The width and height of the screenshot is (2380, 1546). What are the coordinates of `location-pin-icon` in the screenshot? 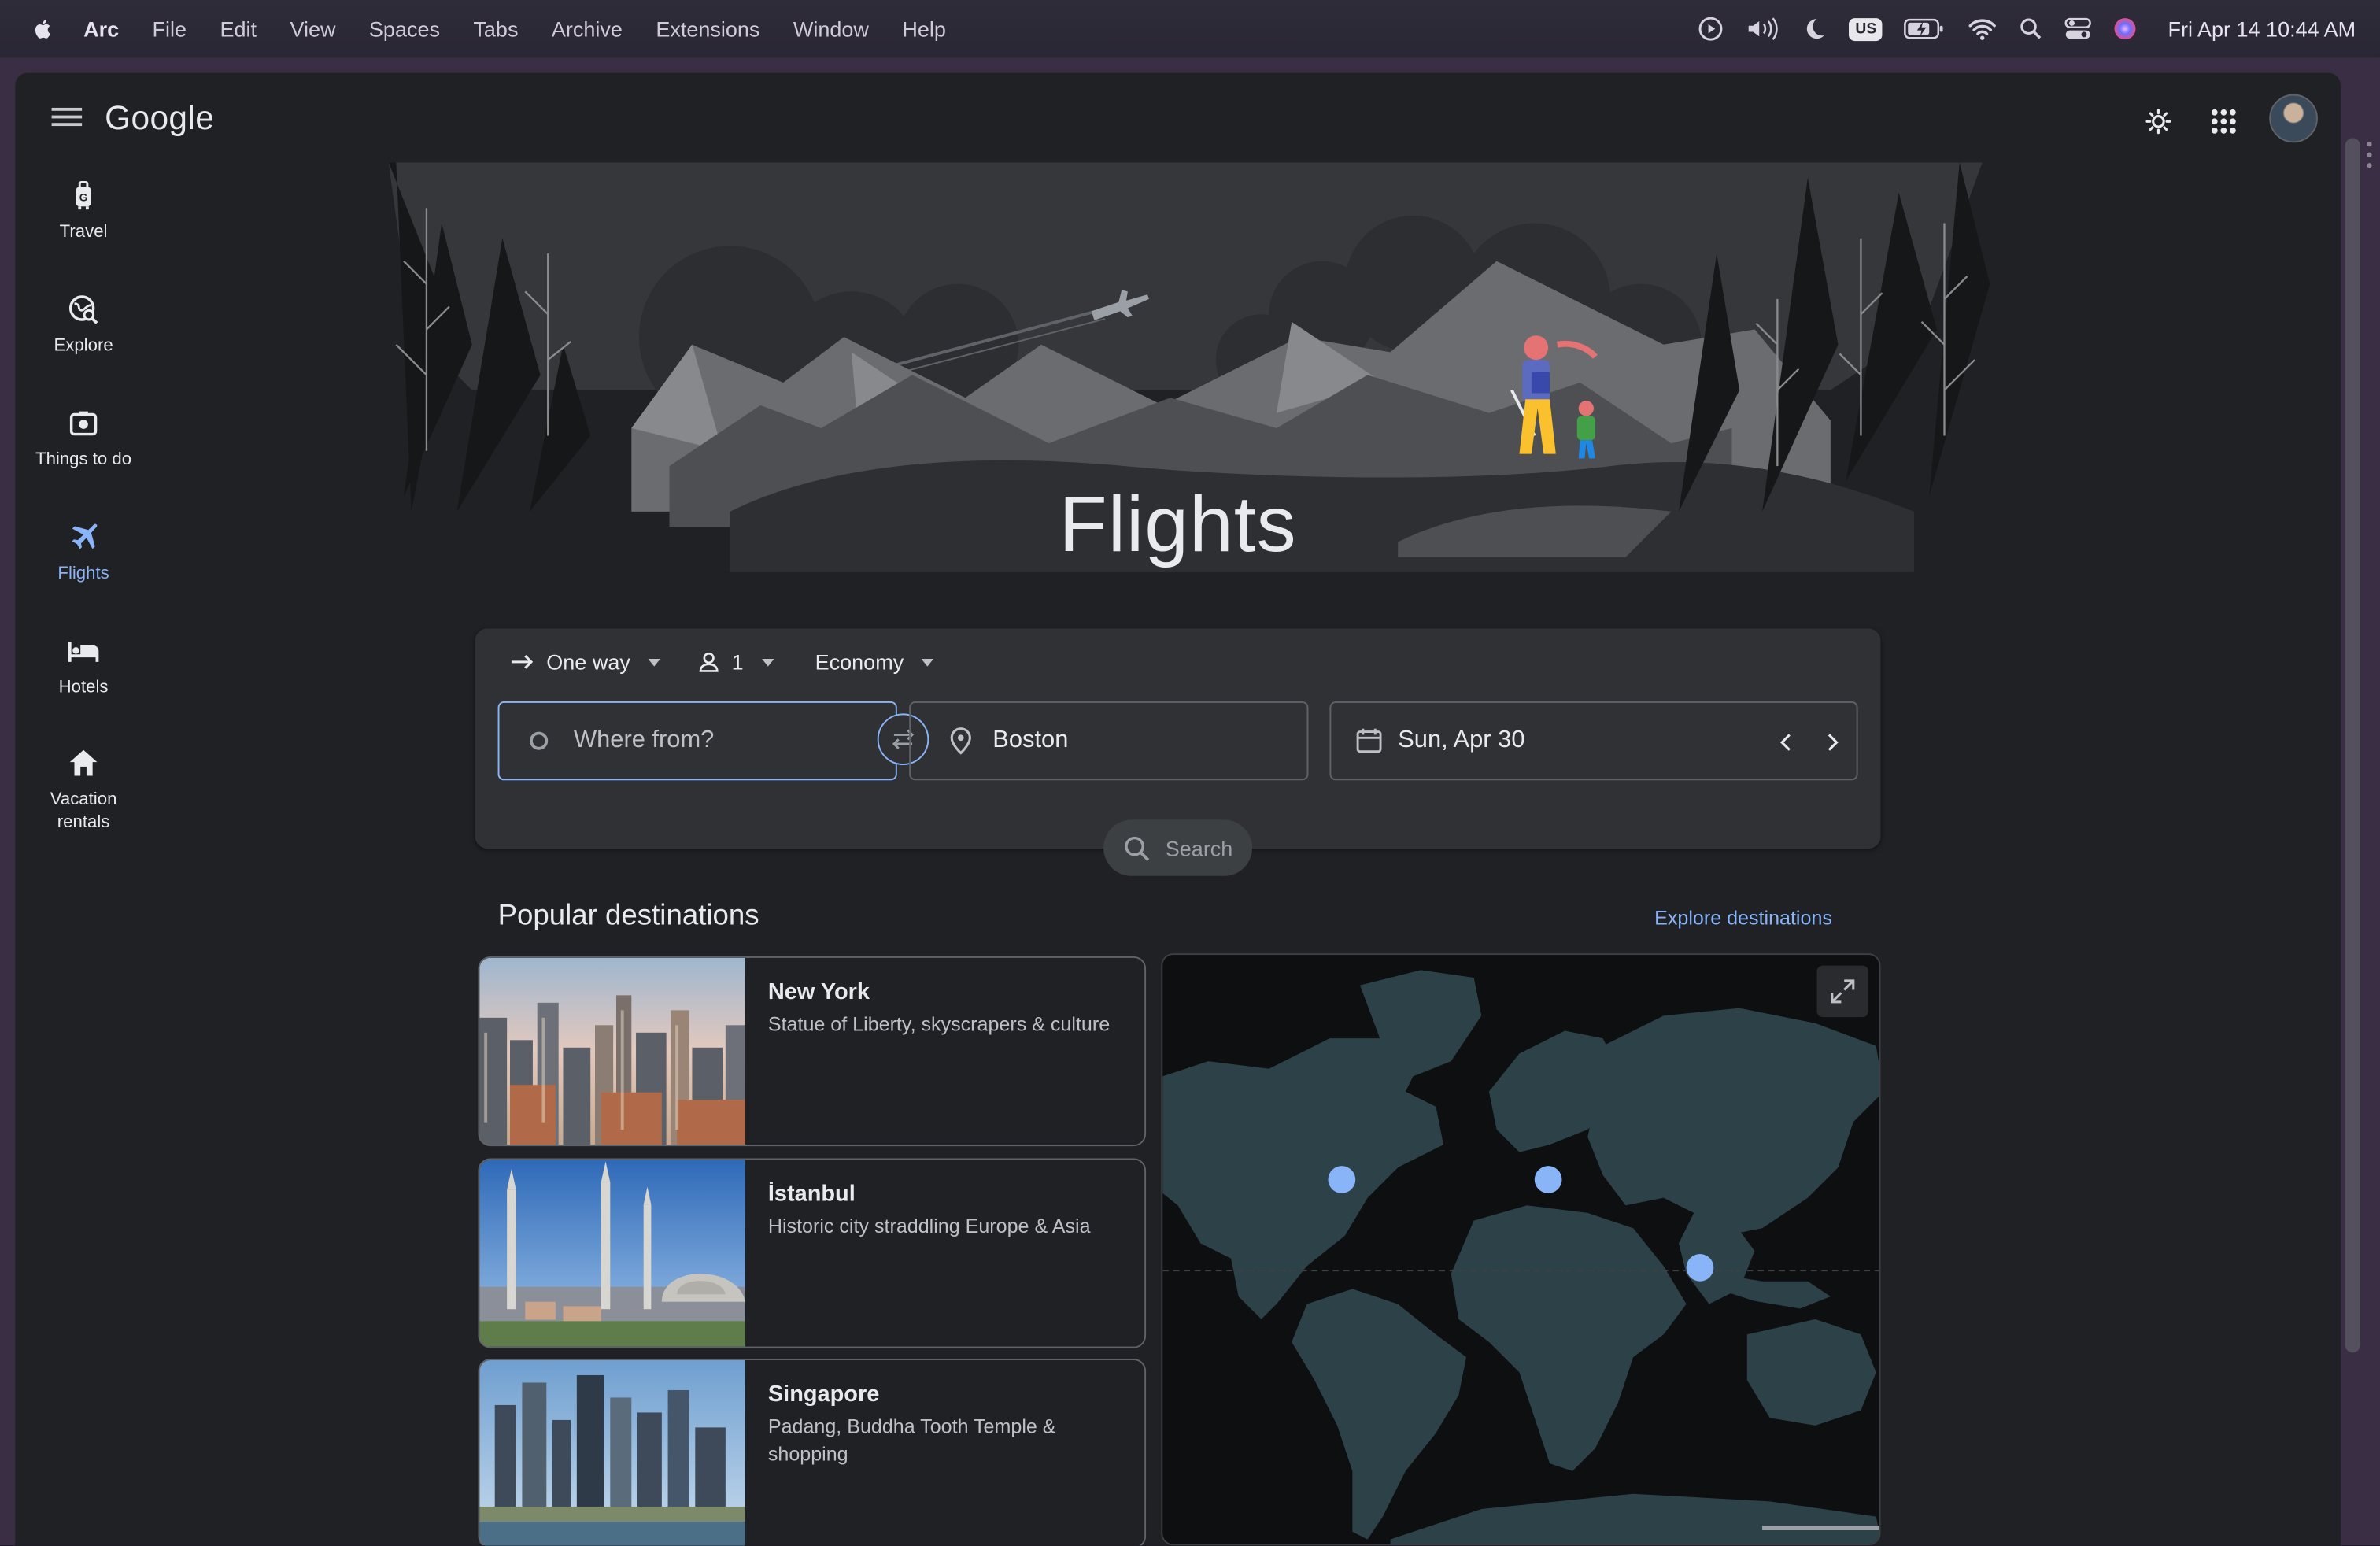 It's located at (960, 741).